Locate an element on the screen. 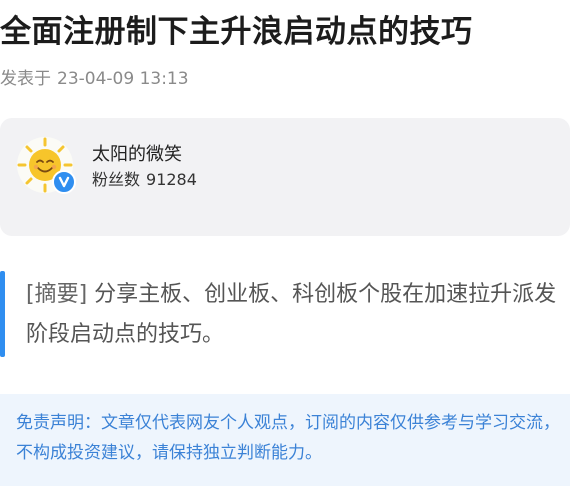 This screenshot has width=570, height=486. article-title: 全面注册制下主升浪启动点的技巧 is located at coordinates (236, 32).